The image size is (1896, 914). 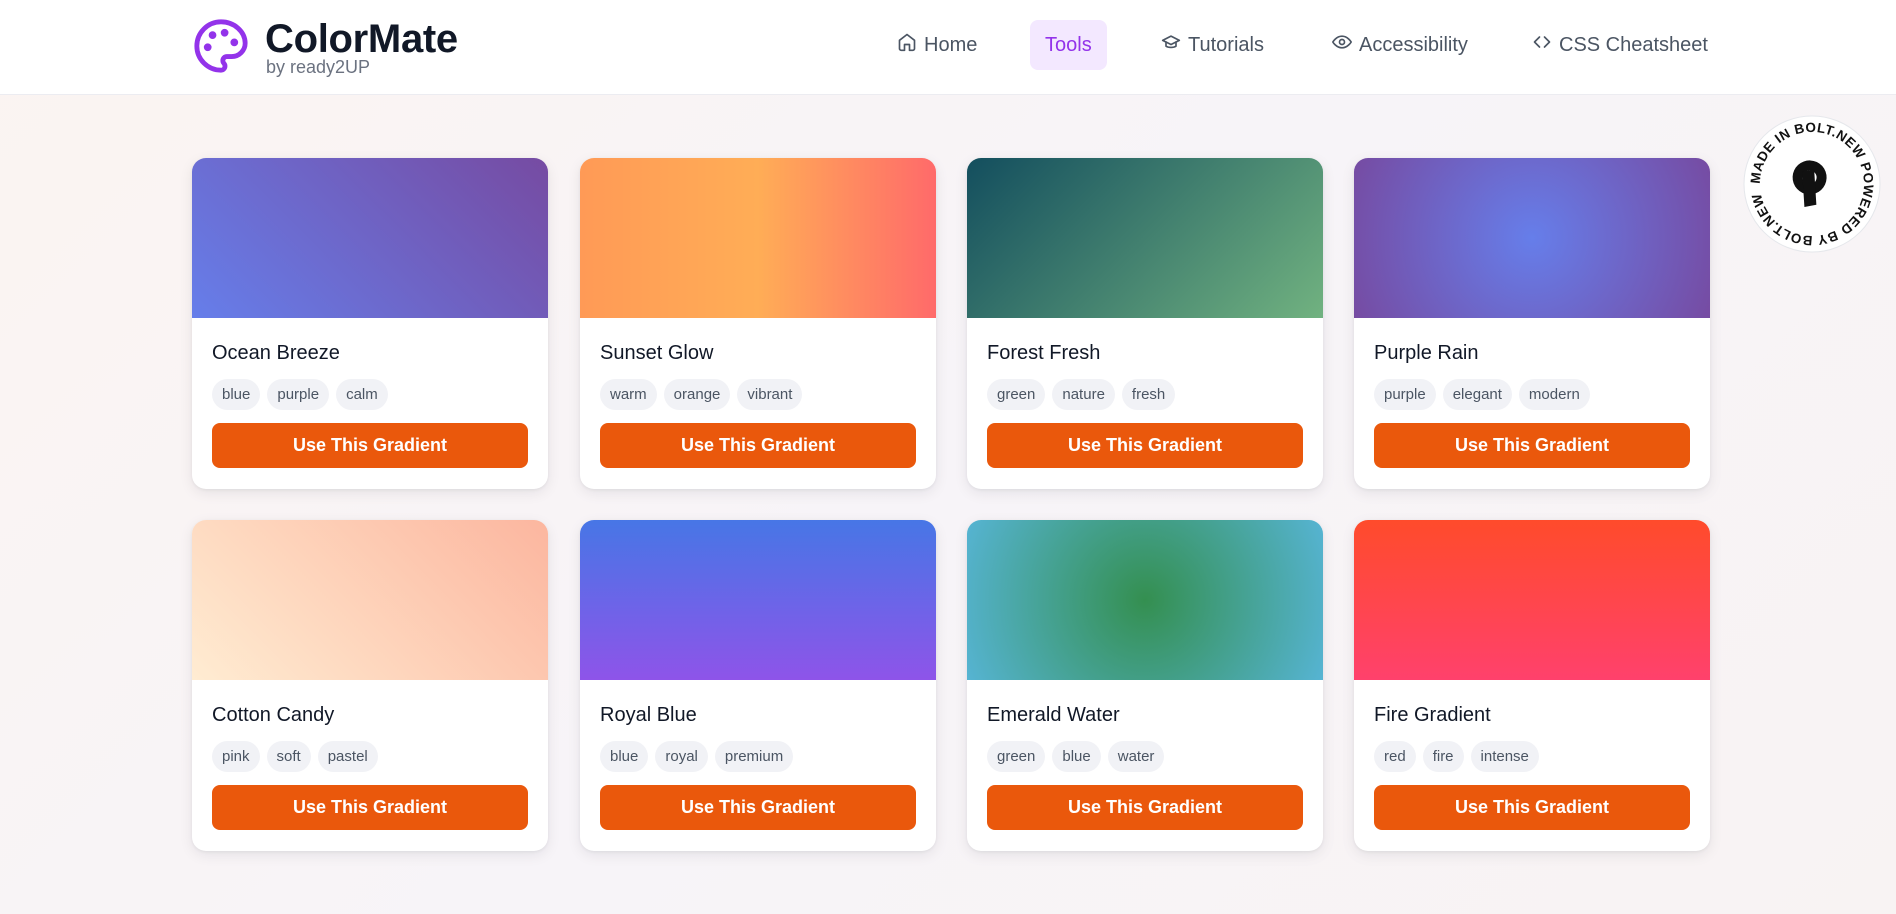 I want to click on brand-subtitle: by ready2UP, so click(x=318, y=67).